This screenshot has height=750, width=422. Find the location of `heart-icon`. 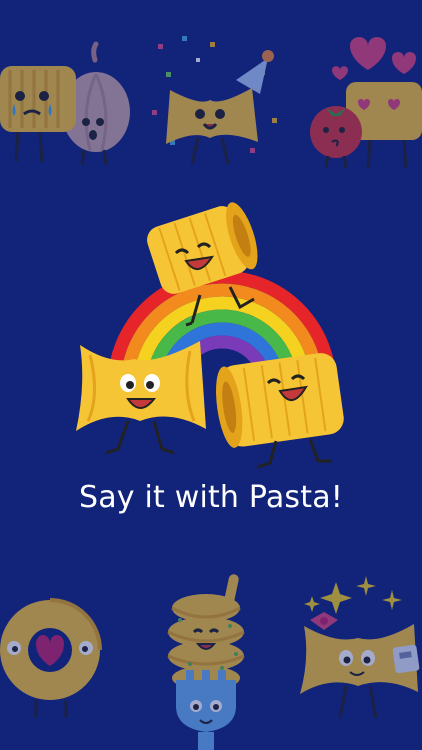

heart-icon is located at coordinates (374, 58).